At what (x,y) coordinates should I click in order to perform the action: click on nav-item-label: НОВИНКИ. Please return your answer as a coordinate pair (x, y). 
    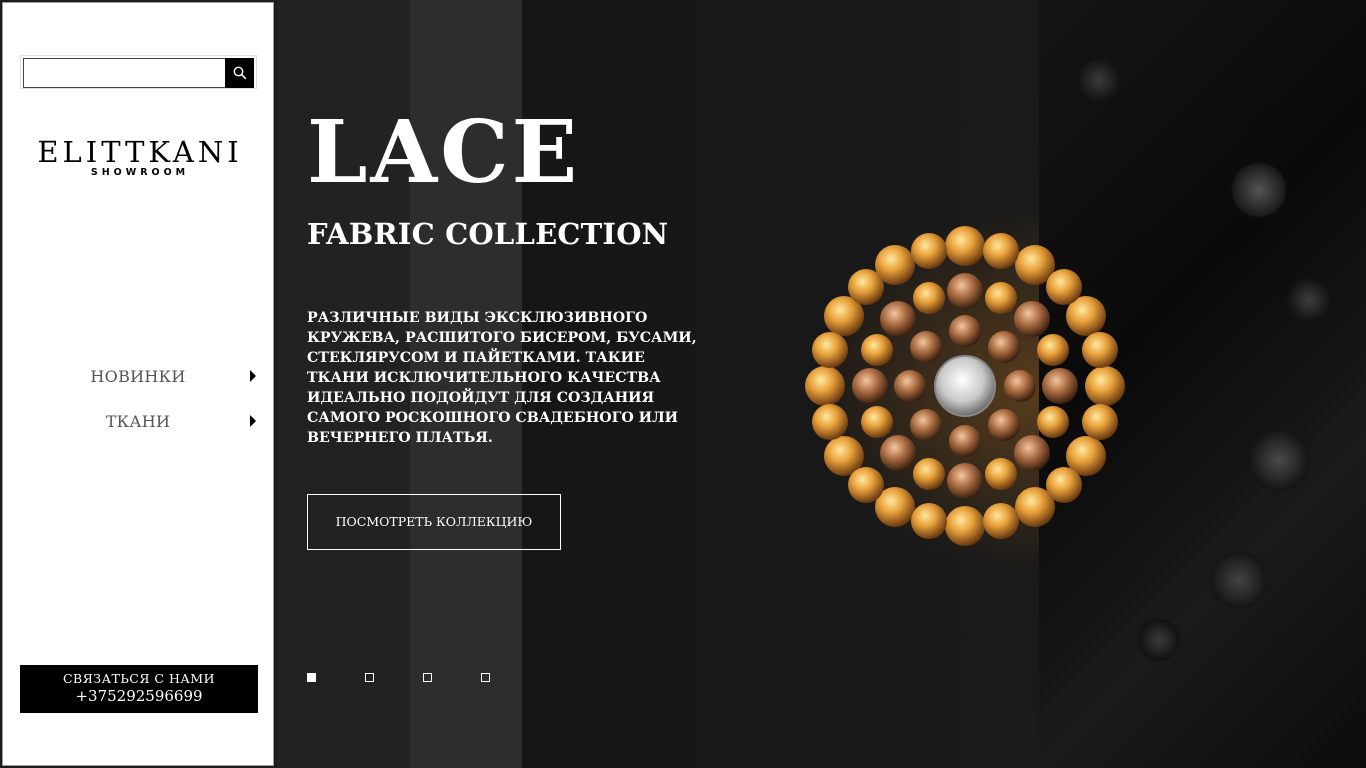
    Looking at the image, I should click on (138, 376).